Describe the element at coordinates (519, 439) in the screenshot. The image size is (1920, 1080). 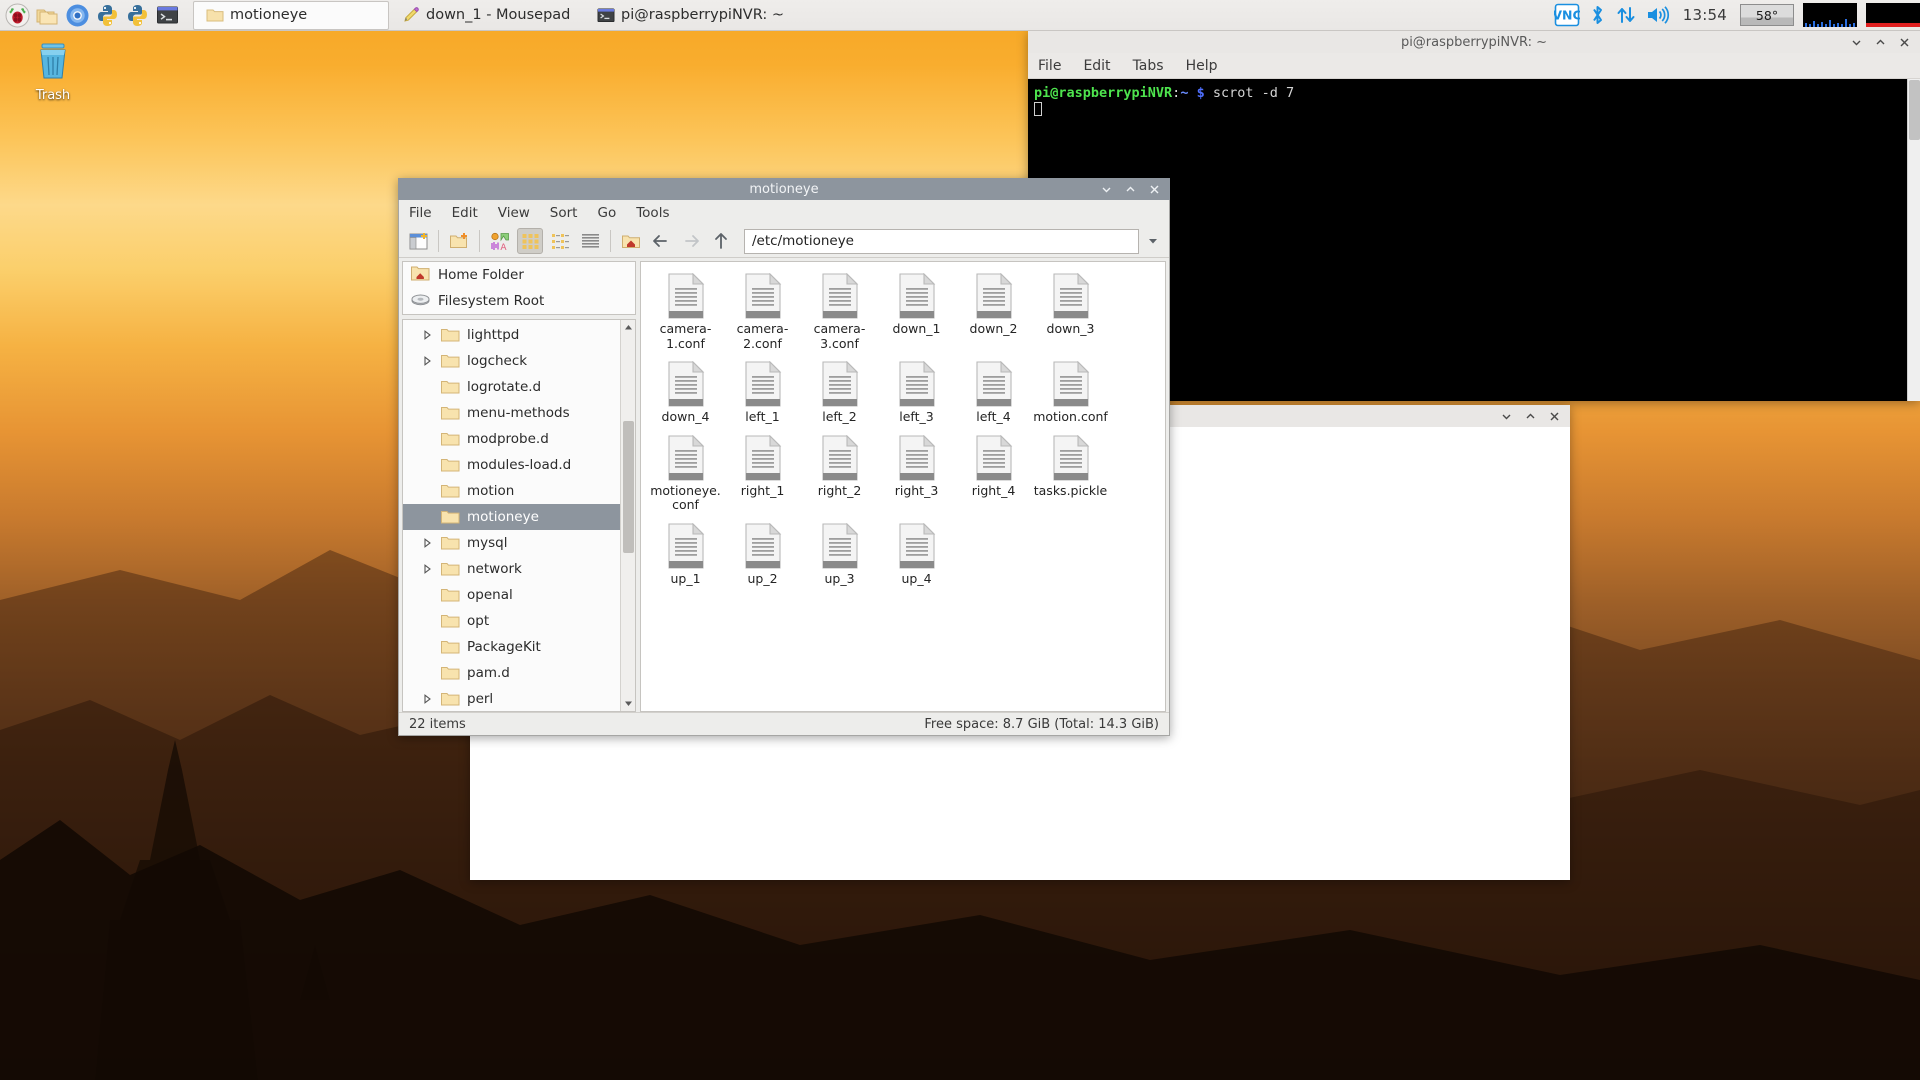
I see `tree-item-modprobe-d: modprobe.d` at that location.